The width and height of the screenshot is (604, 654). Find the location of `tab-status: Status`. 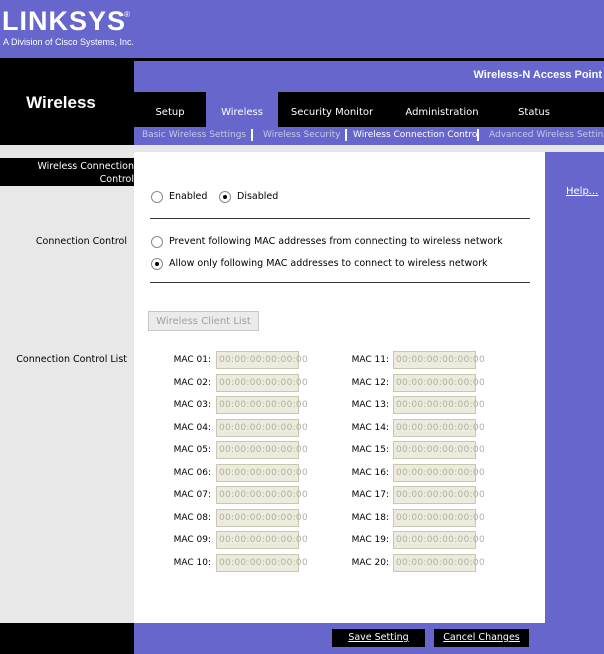

tab-status: Status is located at coordinates (534, 109).